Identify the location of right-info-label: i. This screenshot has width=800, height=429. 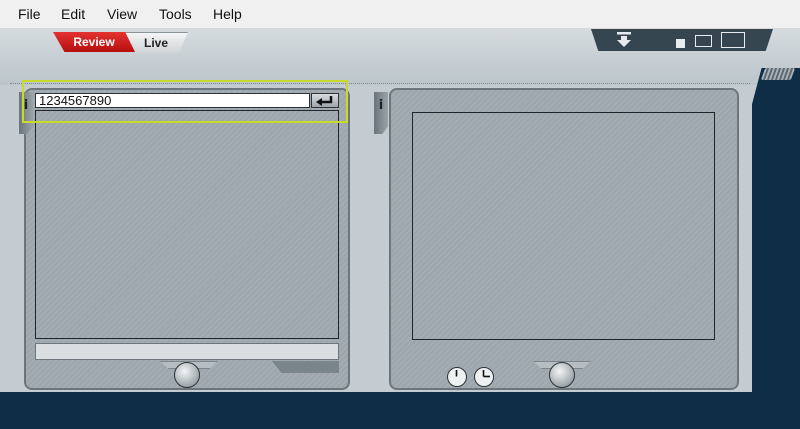
(381, 105).